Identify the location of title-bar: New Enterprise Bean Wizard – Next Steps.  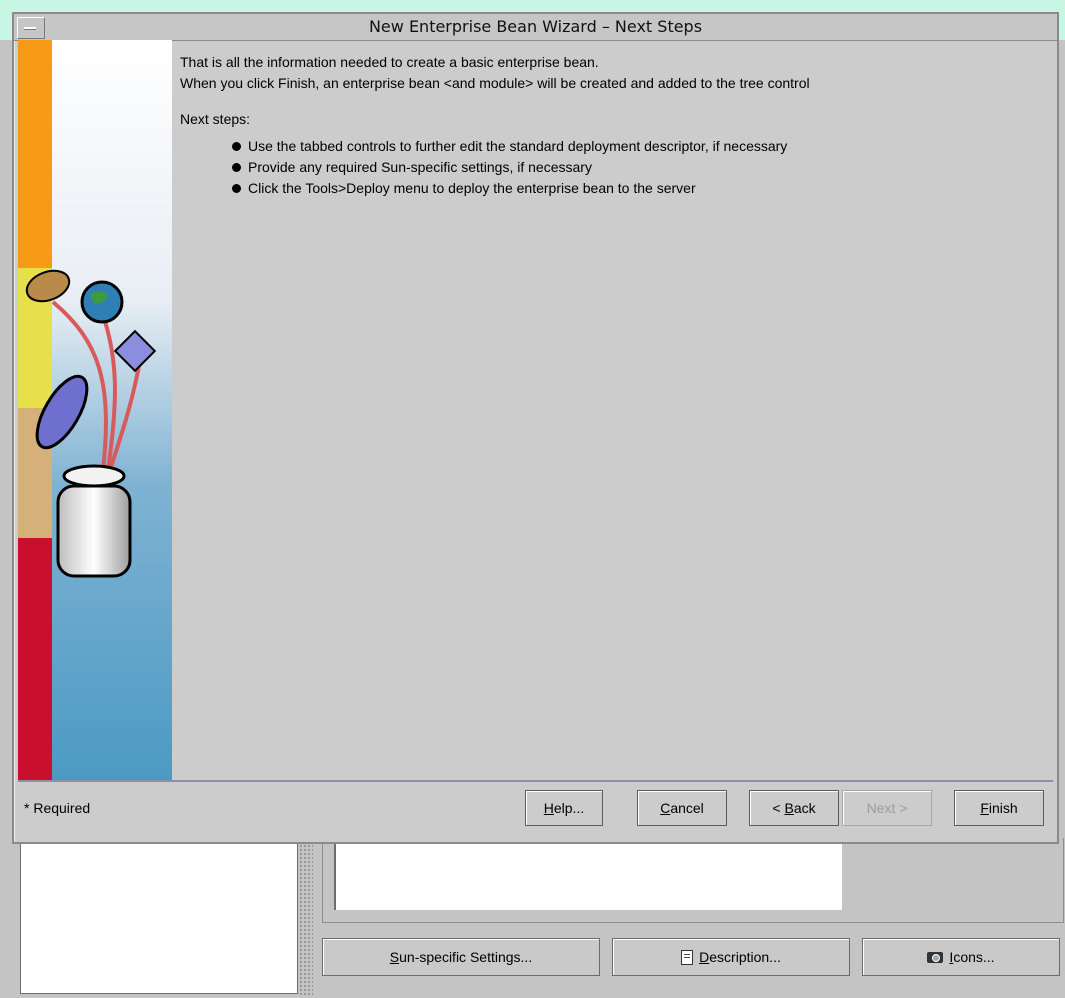
(535, 27).